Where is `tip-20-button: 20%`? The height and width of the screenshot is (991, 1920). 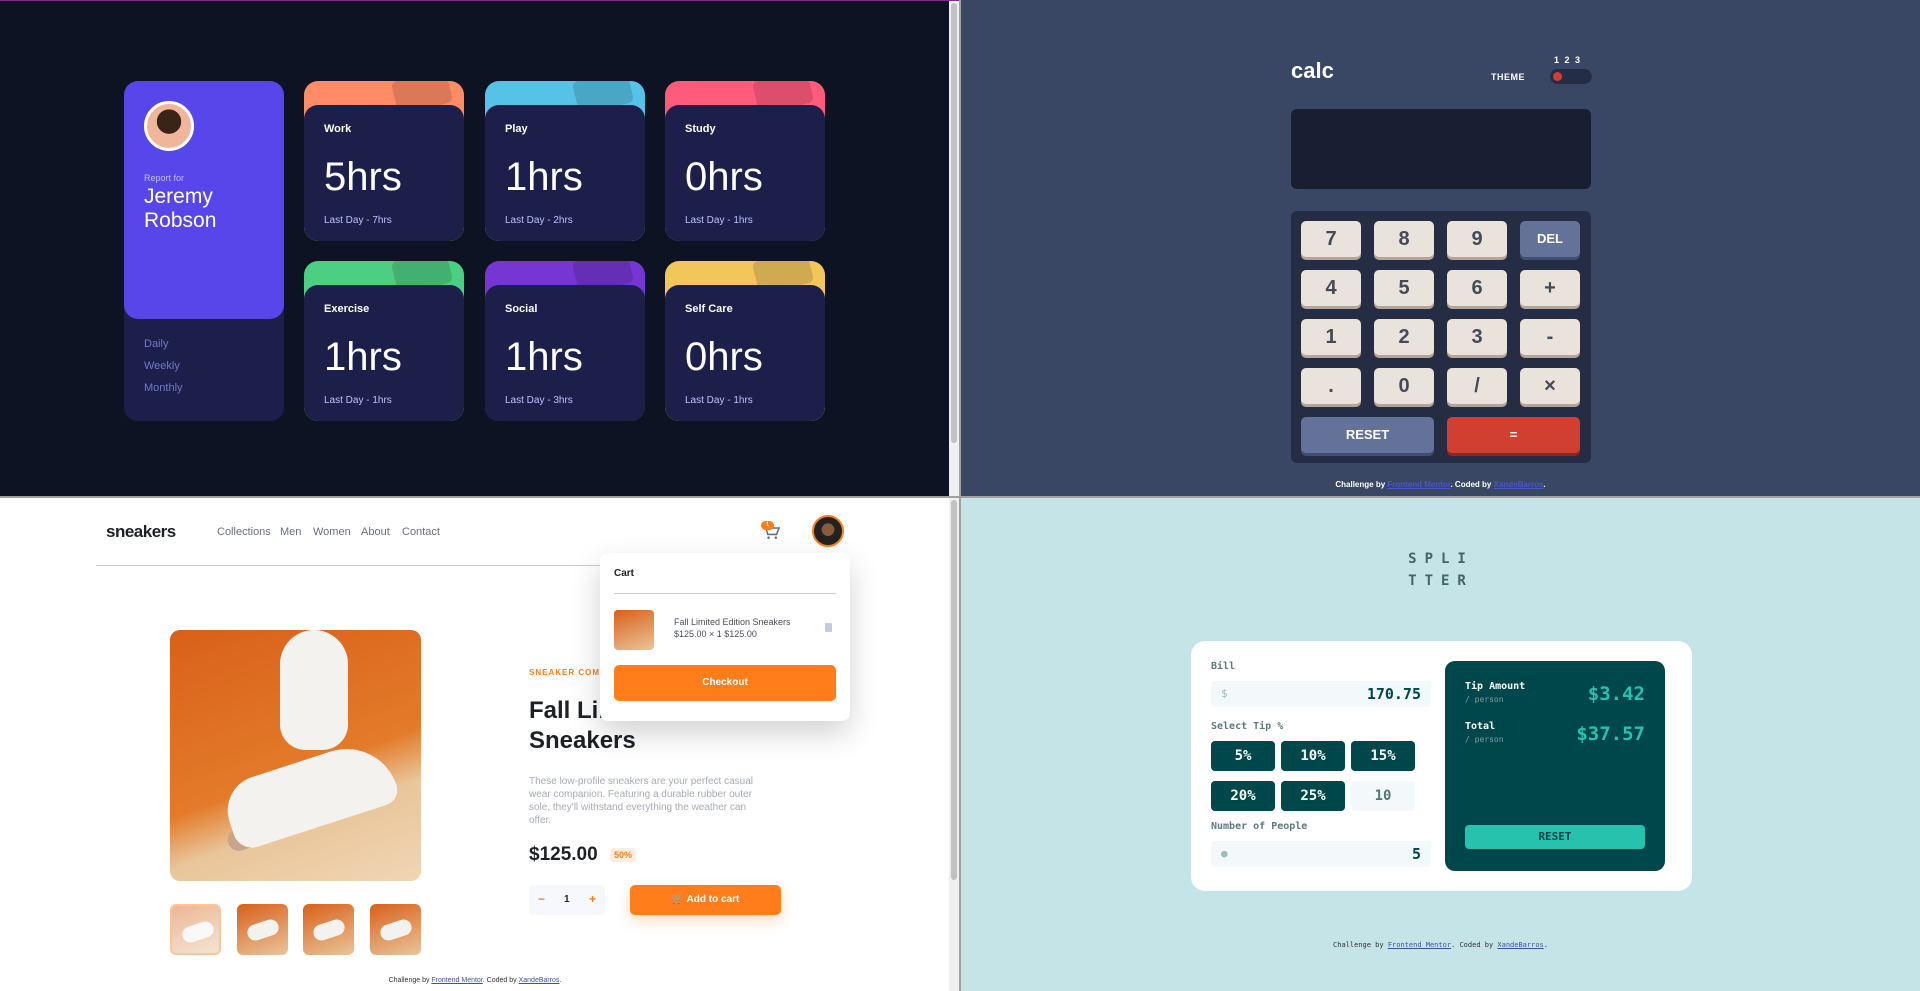 tip-20-button: 20% is located at coordinates (1243, 796).